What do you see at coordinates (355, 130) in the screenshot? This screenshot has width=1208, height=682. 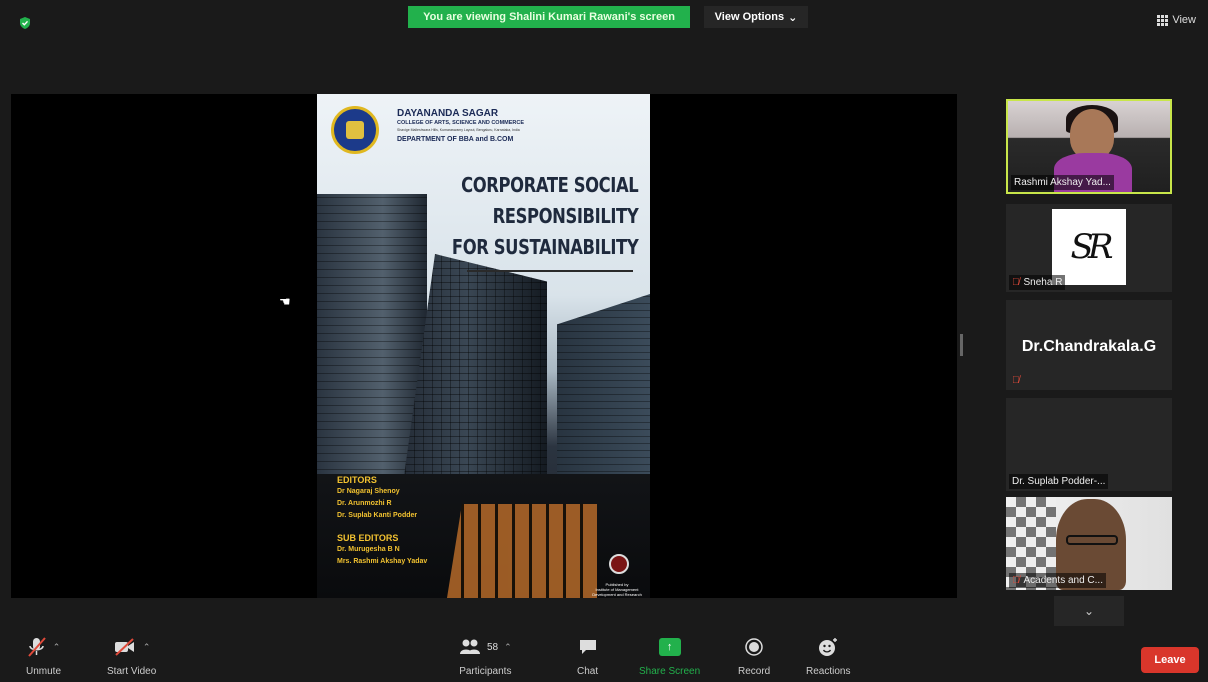 I see `college-seal-logo` at bounding box center [355, 130].